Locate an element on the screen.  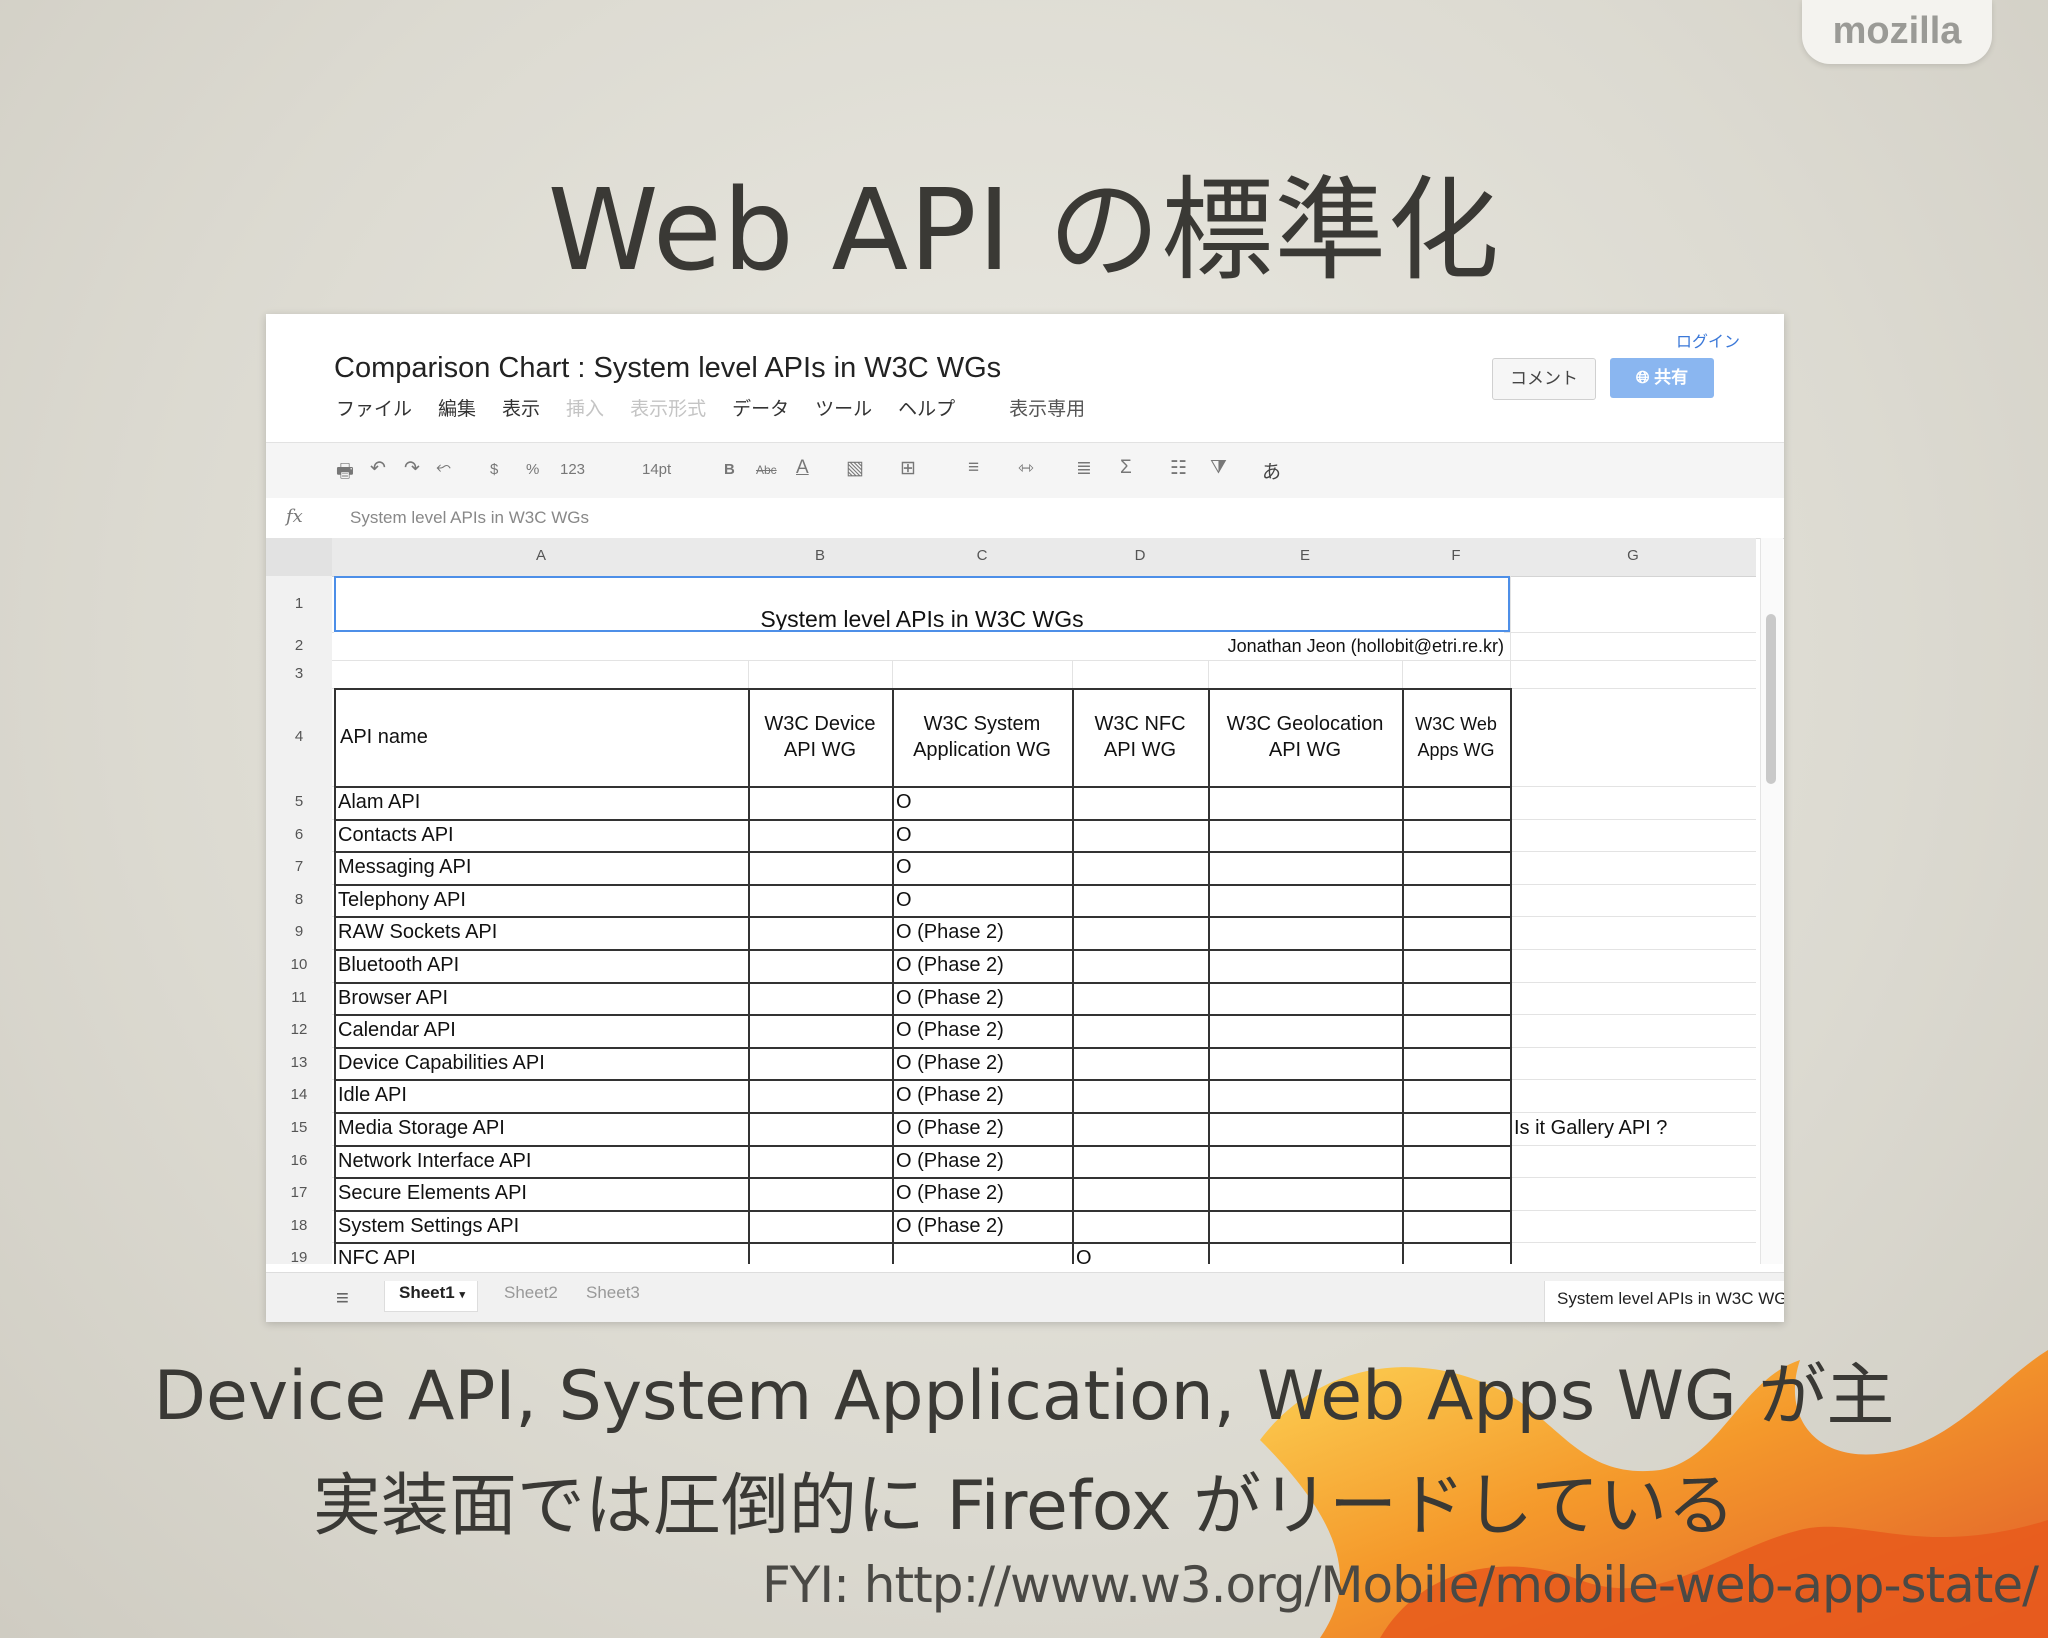
column-header: E is located at coordinates (1305, 555).